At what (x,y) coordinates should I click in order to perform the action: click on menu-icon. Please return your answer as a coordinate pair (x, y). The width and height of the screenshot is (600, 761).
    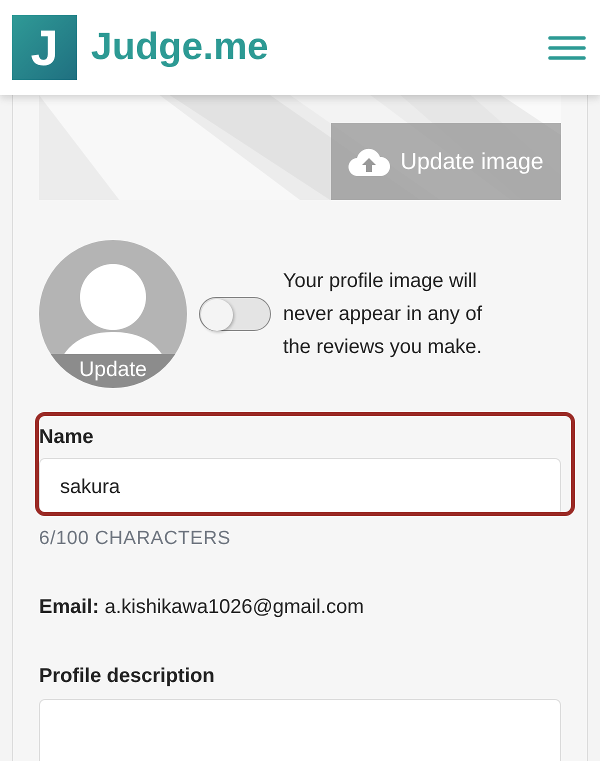
    Looking at the image, I should click on (567, 47).